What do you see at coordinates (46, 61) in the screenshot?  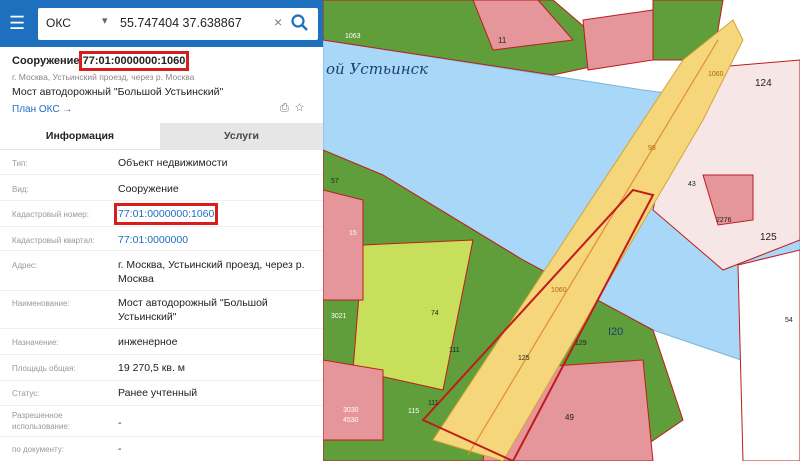 I see `object-kind: Сооружение` at bounding box center [46, 61].